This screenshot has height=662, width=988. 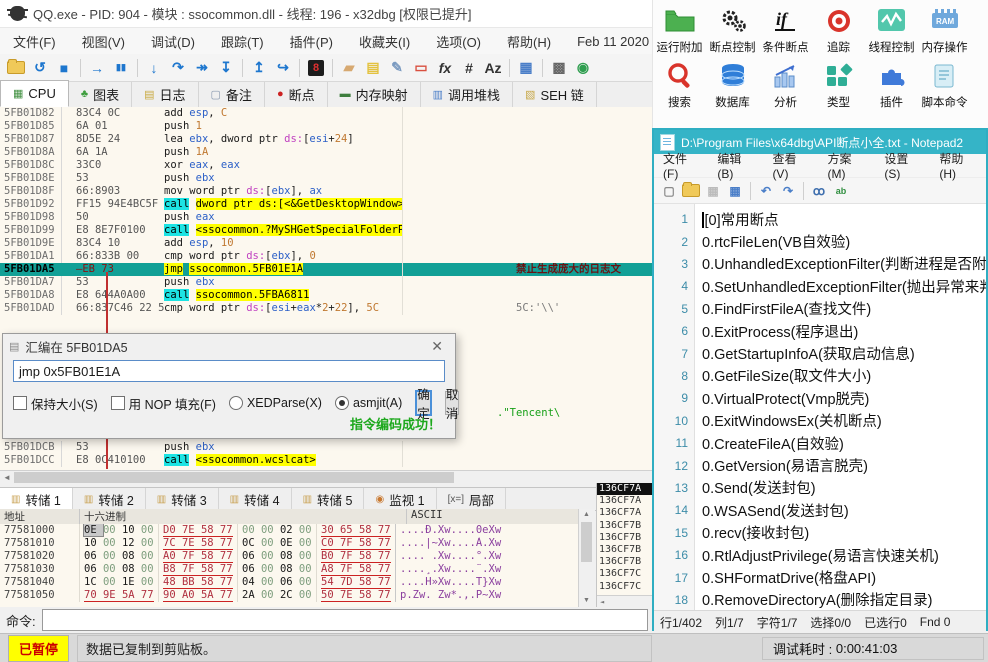 What do you see at coordinates (820, 376) in the screenshot?
I see `editor-line: 8 0.GetFileSize(取文件大小)` at bounding box center [820, 376].